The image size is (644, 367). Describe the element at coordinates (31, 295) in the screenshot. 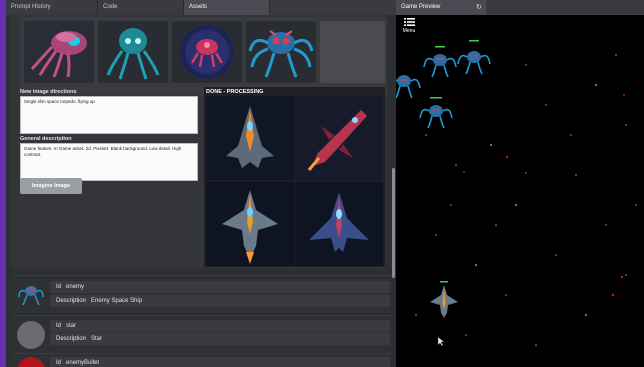

I see `enemy-avatar` at that location.